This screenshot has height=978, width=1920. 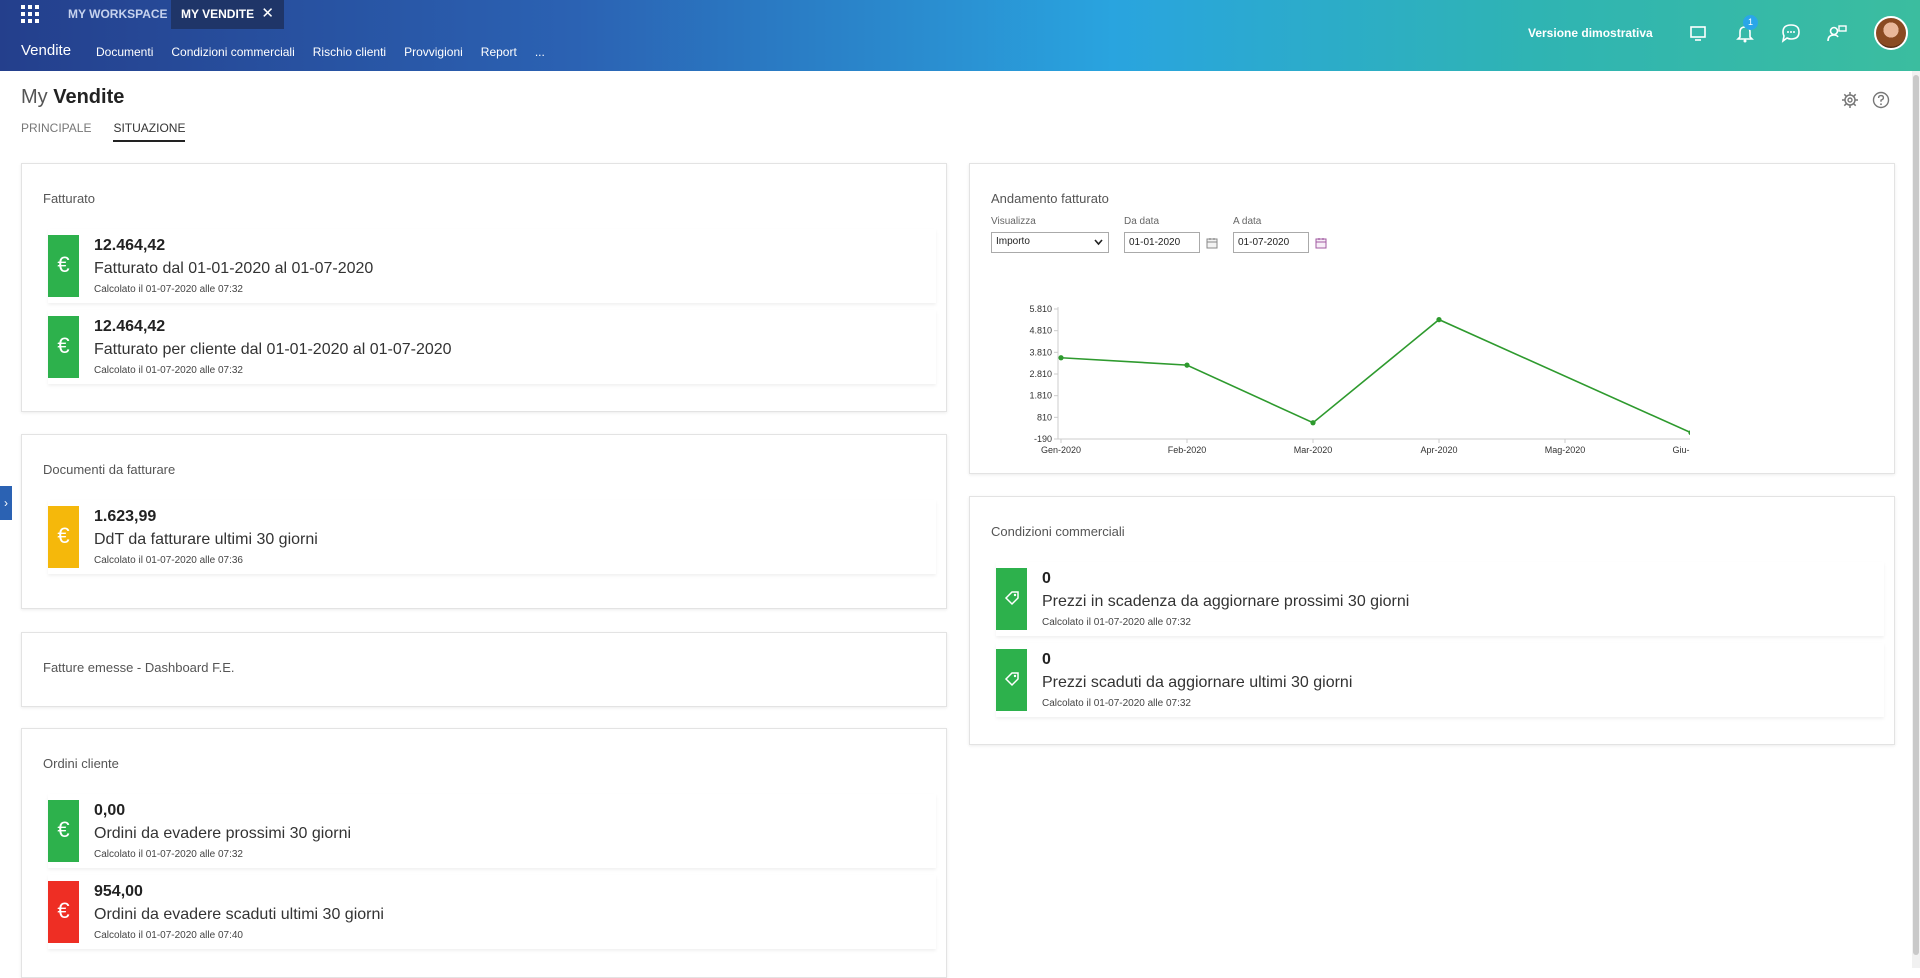 I want to click on close-icon: ✕, so click(x=267, y=14).